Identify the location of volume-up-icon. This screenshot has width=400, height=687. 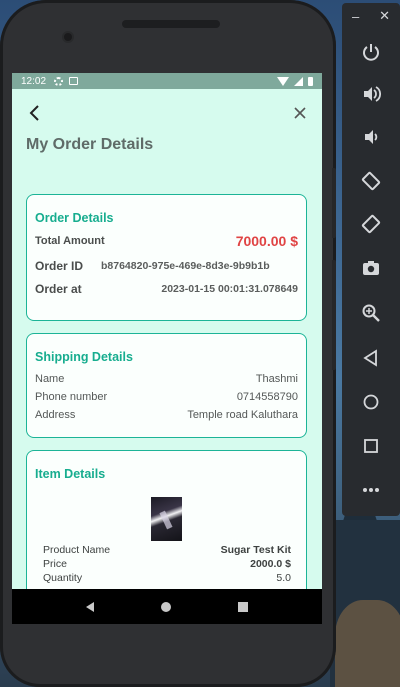
(372, 94).